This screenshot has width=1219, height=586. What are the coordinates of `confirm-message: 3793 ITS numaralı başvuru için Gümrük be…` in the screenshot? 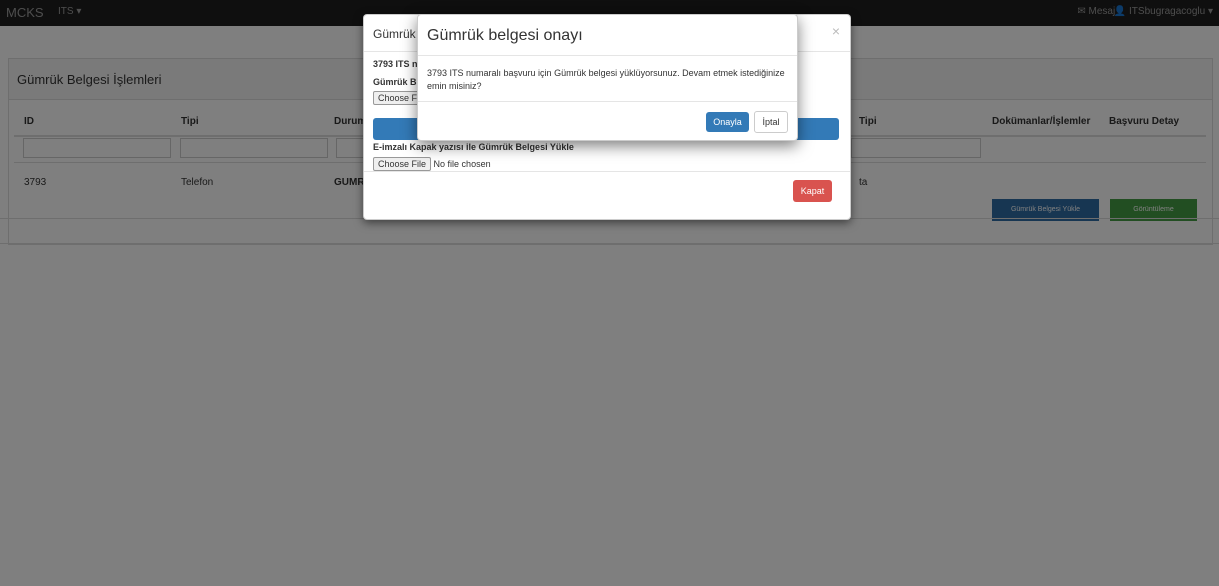 It's located at (606, 79).